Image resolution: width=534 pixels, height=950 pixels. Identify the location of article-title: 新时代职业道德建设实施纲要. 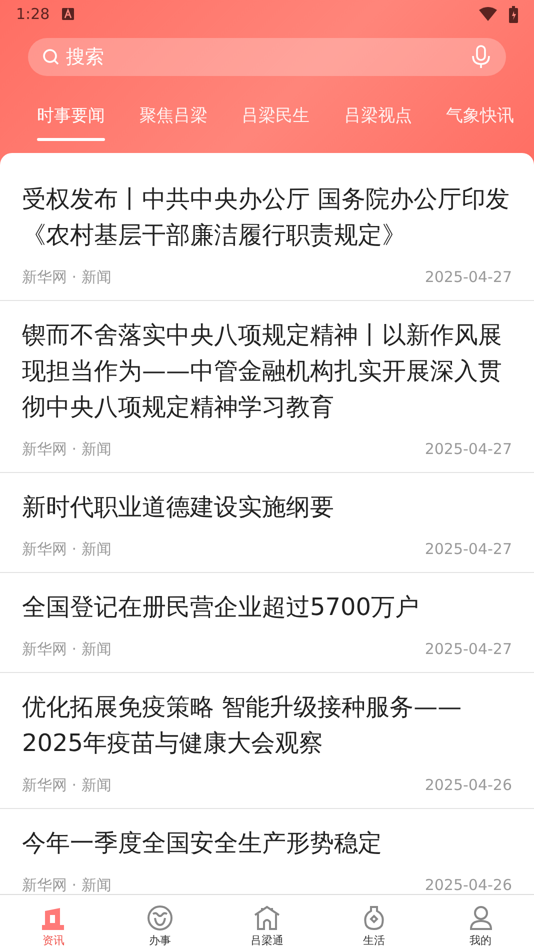
(271, 507).